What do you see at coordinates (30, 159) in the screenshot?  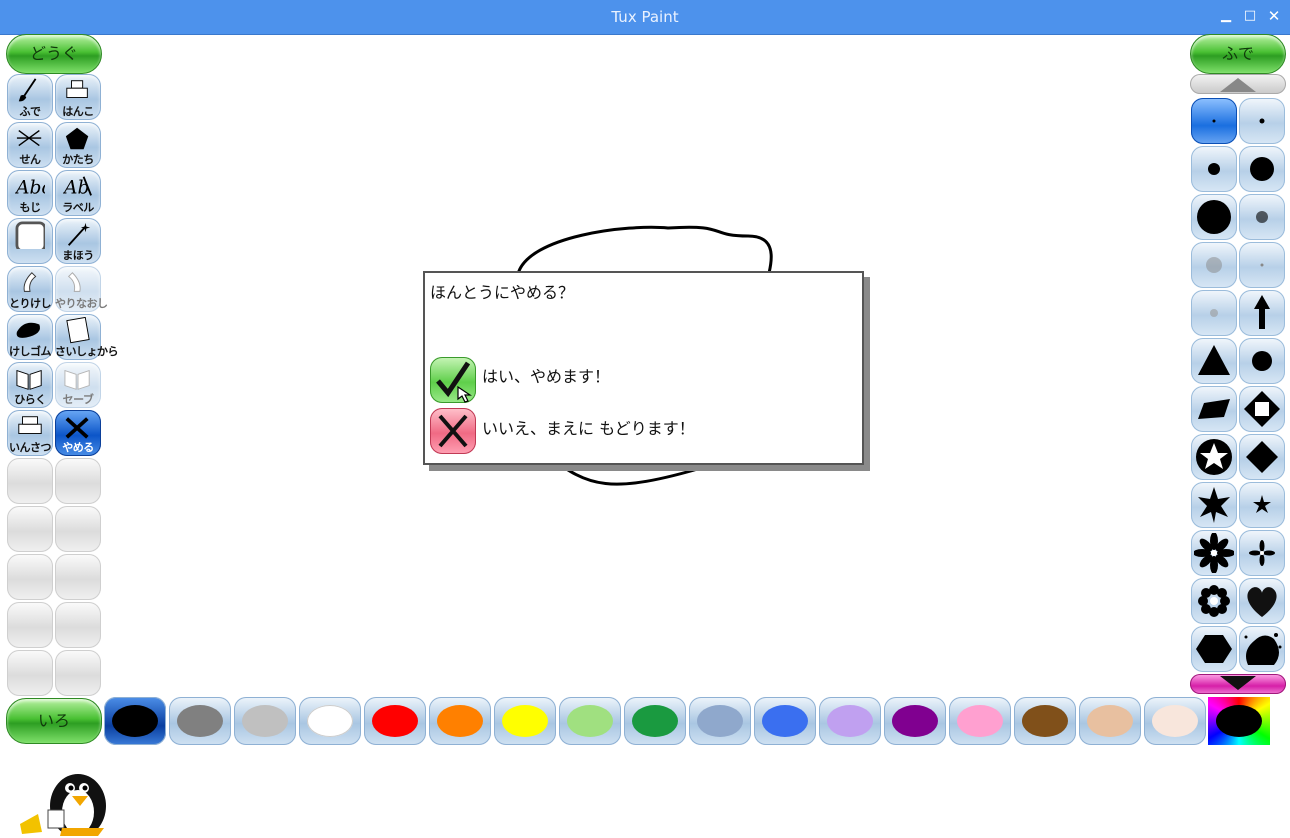 I see `tool-label: せん` at bounding box center [30, 159].